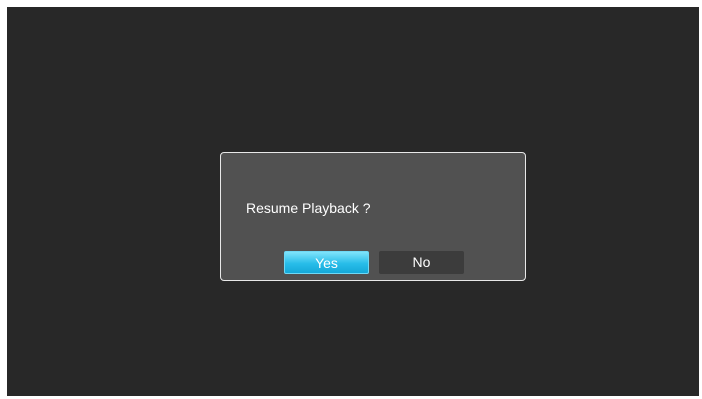 The image size is (702, 399). Describe the element at coordinates (308, 208) in the screenshot. I see `dialog-message: Resume Playback ?` at that location.